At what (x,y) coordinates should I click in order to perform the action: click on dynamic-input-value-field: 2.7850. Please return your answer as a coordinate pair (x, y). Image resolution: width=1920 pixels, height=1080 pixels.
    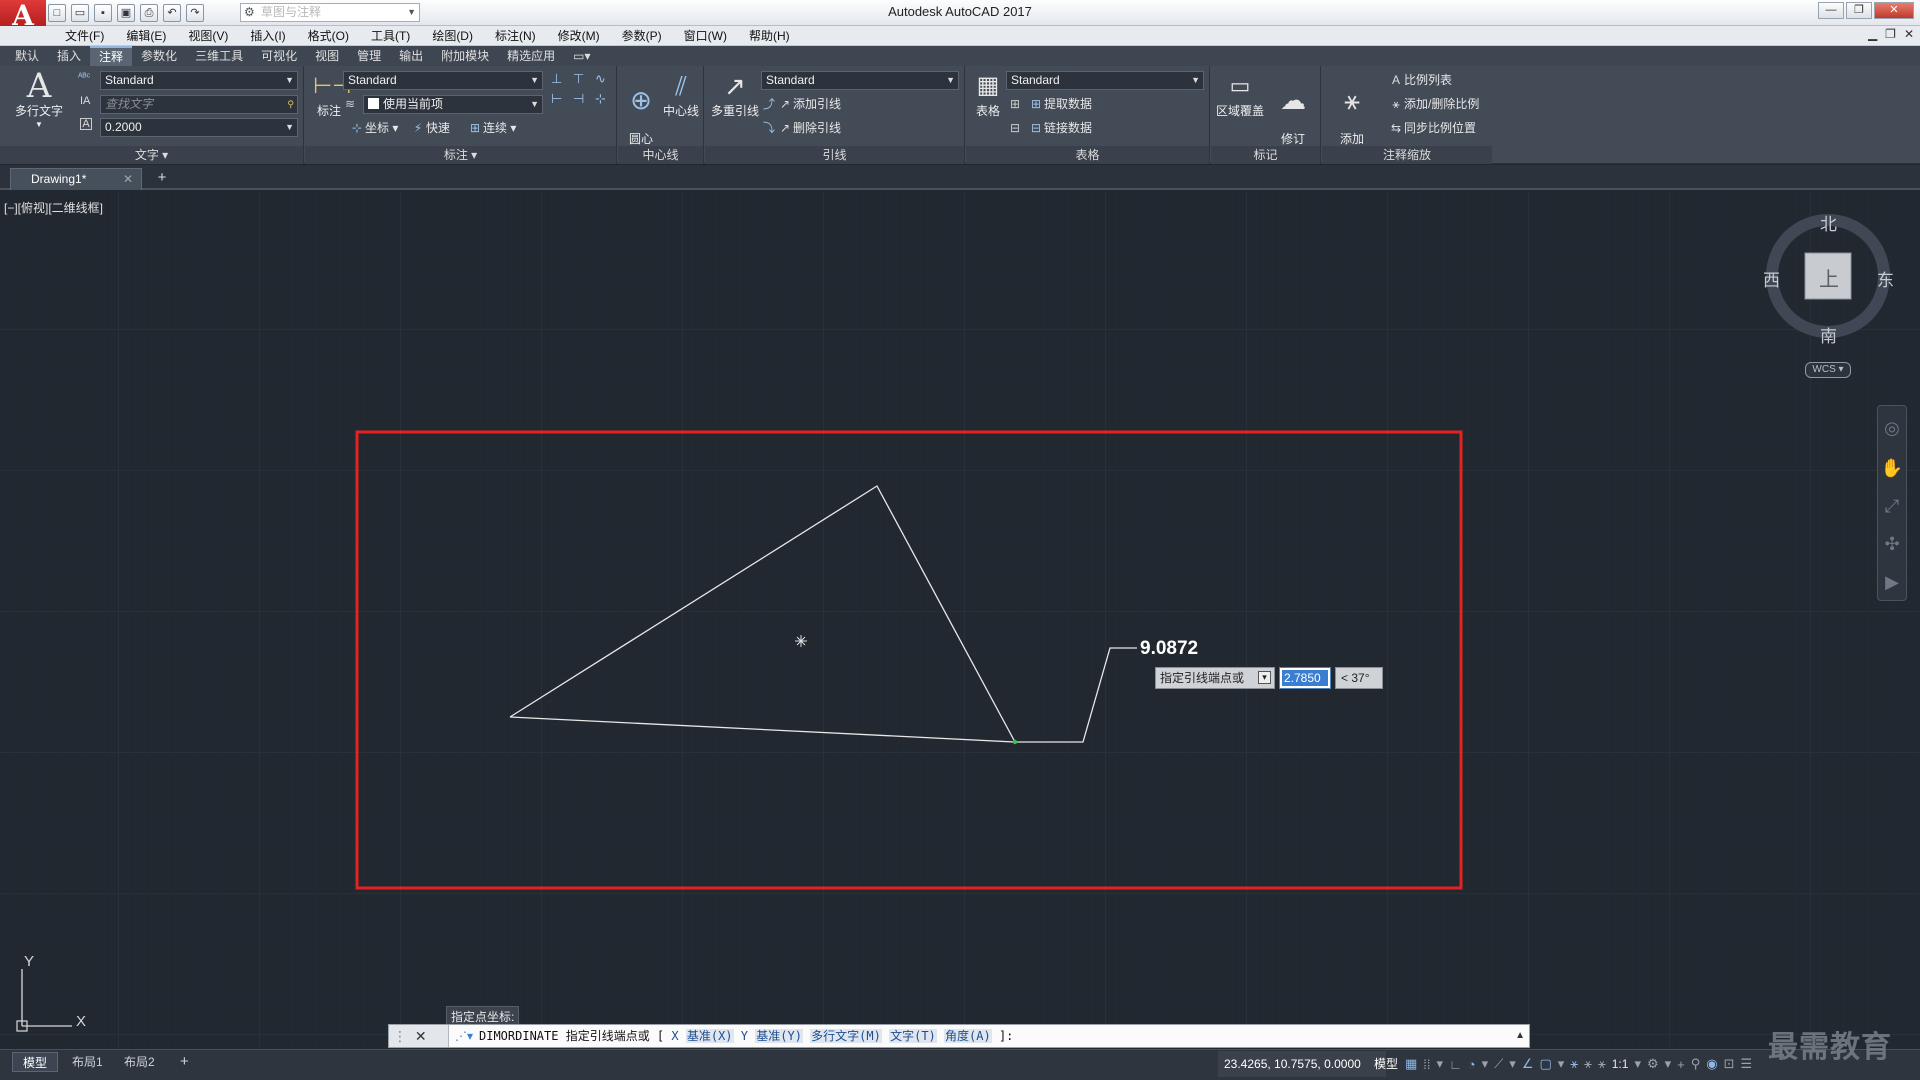
    Looking at the image, I should click on (1305, 678).